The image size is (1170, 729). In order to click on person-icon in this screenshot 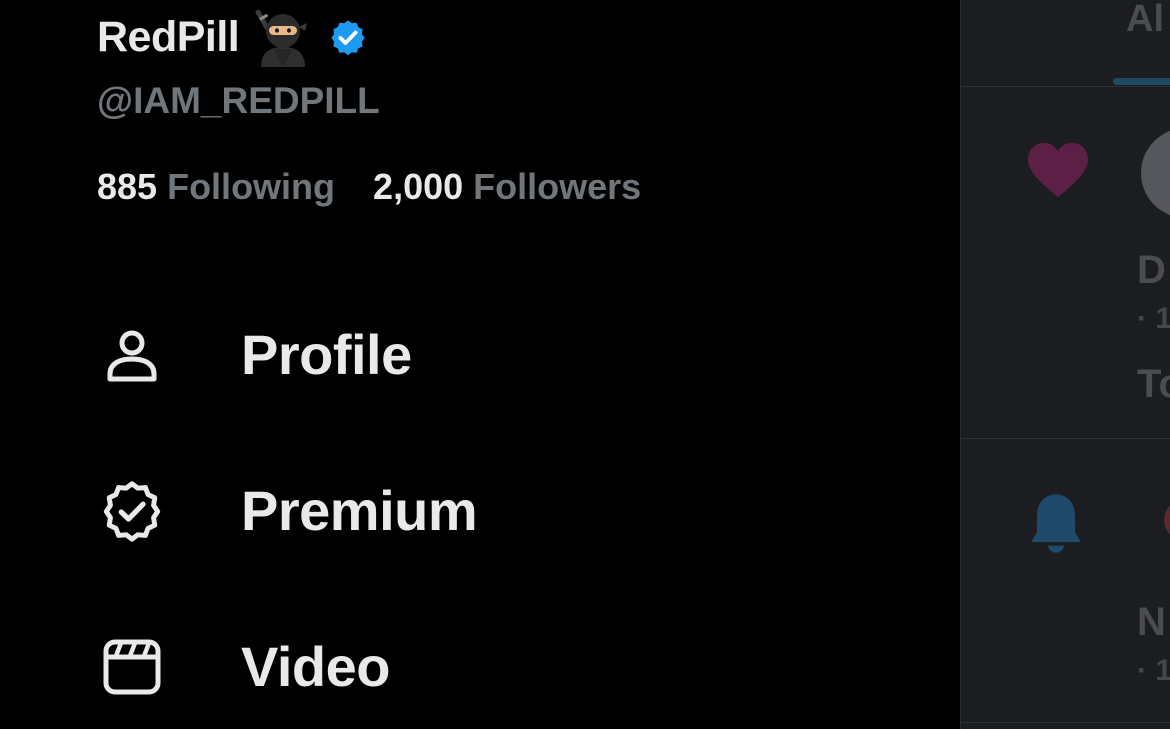, I will do `click(132, 356)`.